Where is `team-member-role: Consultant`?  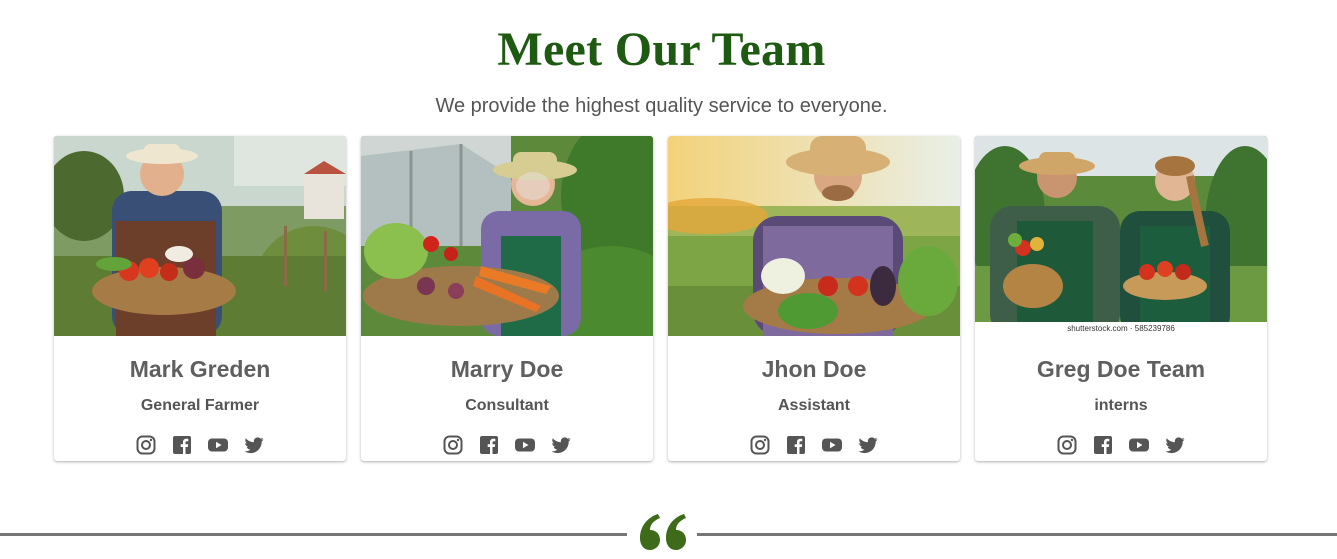
team-member-role: Consultant is located at coordinates (507, 405).